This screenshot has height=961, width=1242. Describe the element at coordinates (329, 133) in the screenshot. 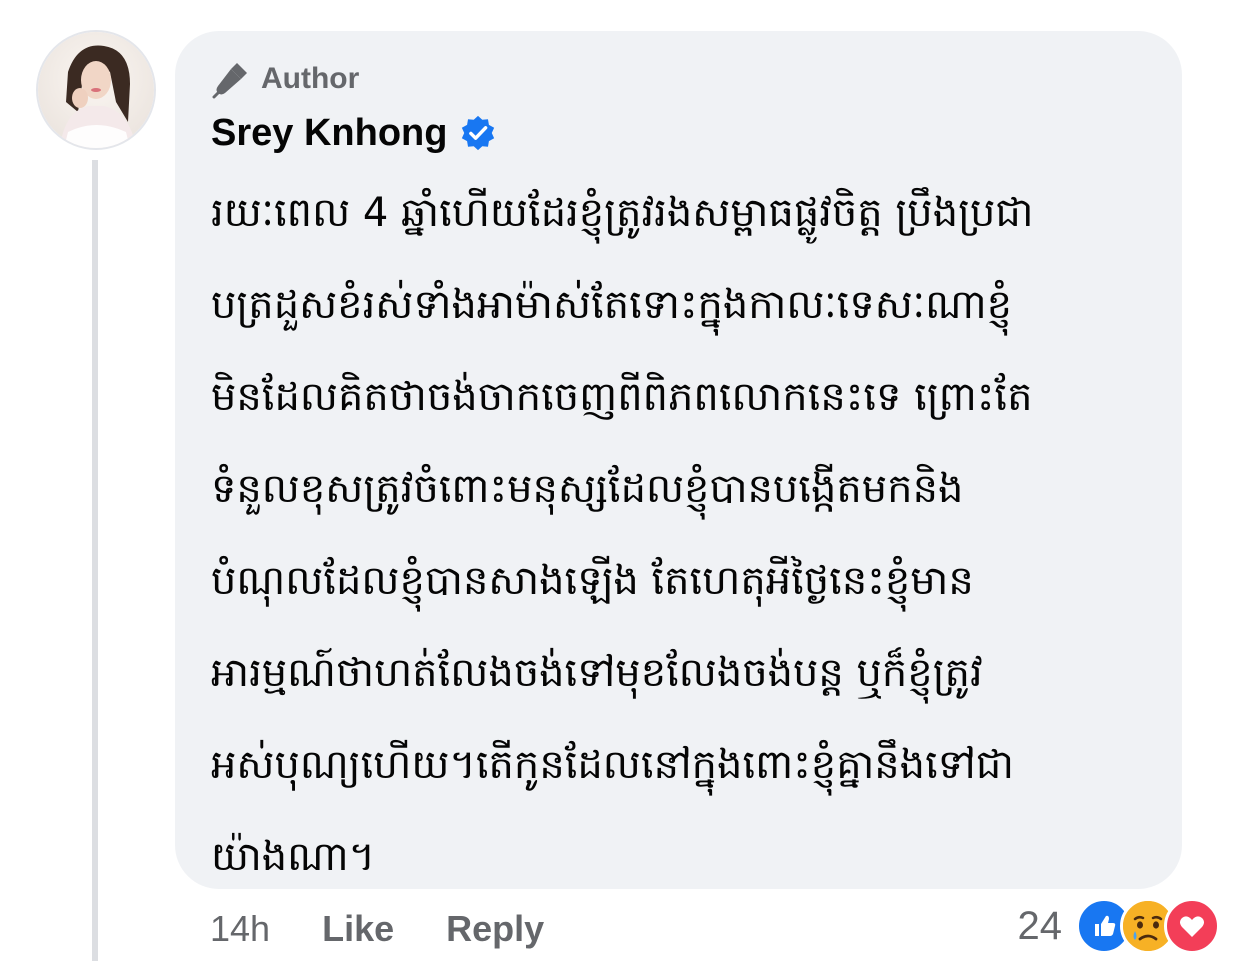

I see `commenter-name: Srey Knhong` at that location.